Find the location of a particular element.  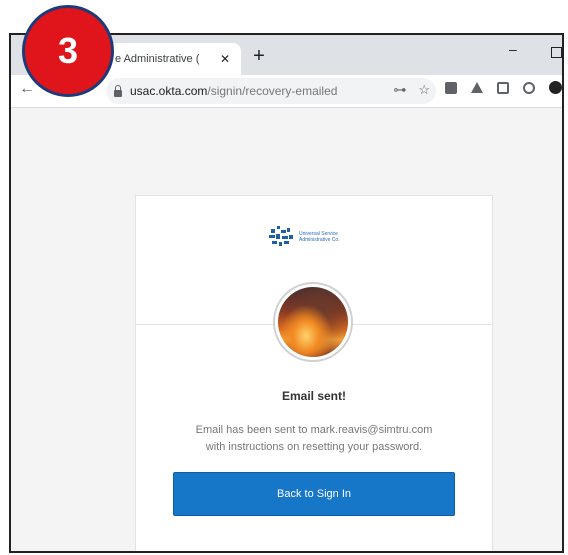

drive-icon is located at coordinates (477, 87).